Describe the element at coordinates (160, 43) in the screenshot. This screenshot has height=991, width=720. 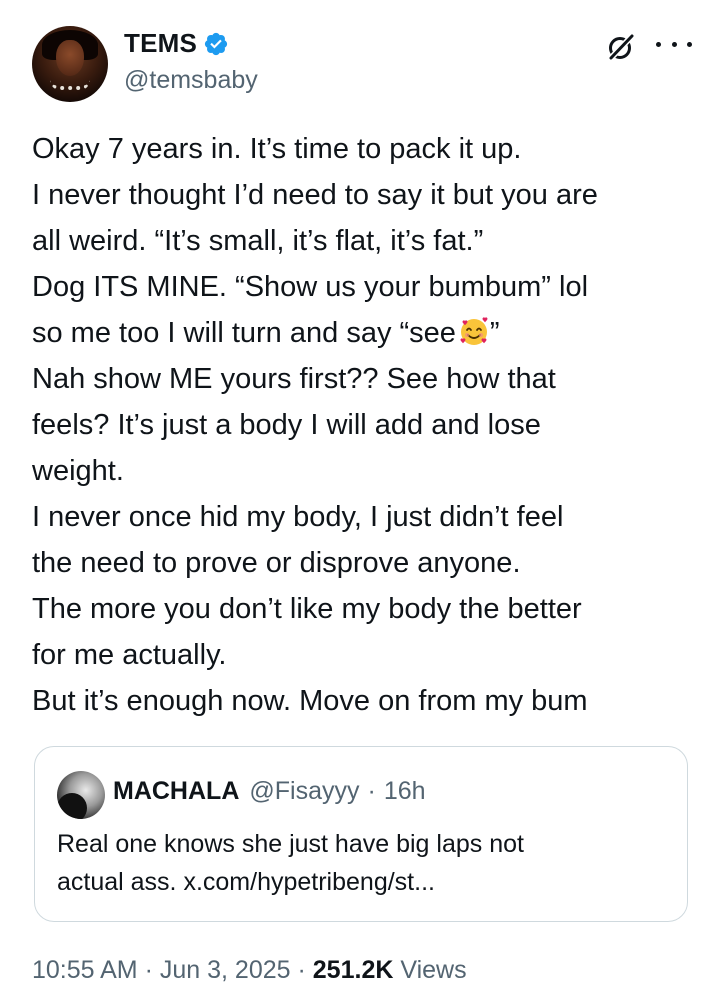
I see `author-name: TEMS` at that location.